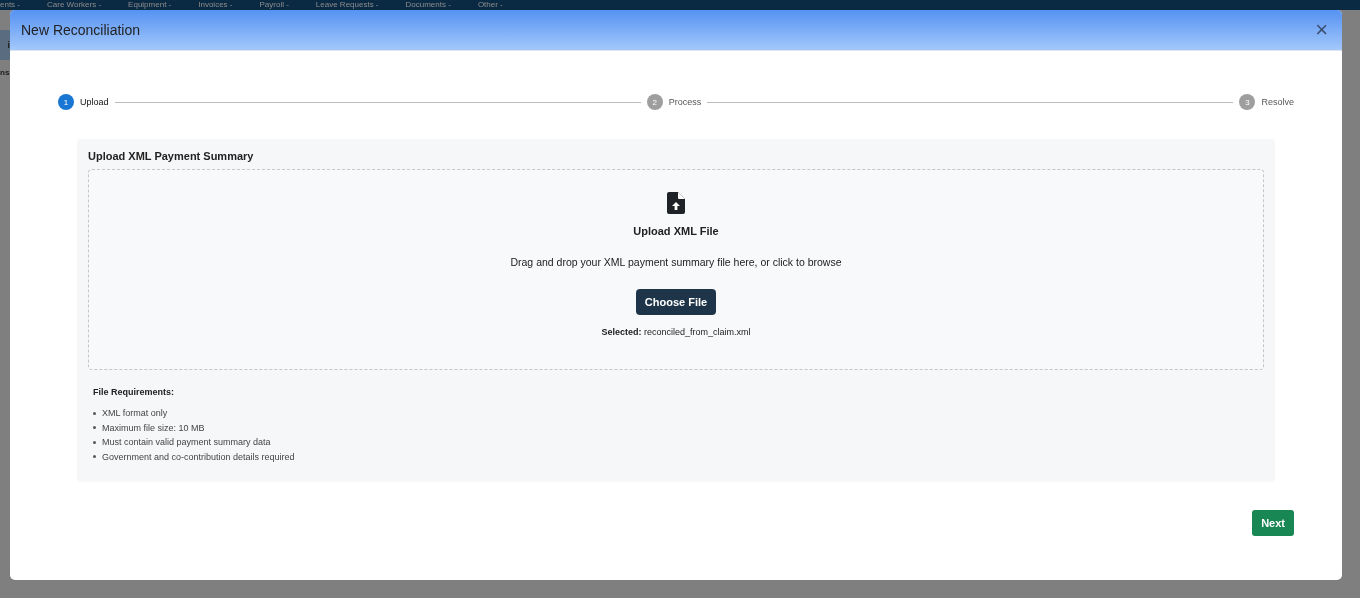  What do you see at coordinates (134, 392) in the screenshot?
I see `requirements-title: File Requirements:` at bounding box center [134, 392].